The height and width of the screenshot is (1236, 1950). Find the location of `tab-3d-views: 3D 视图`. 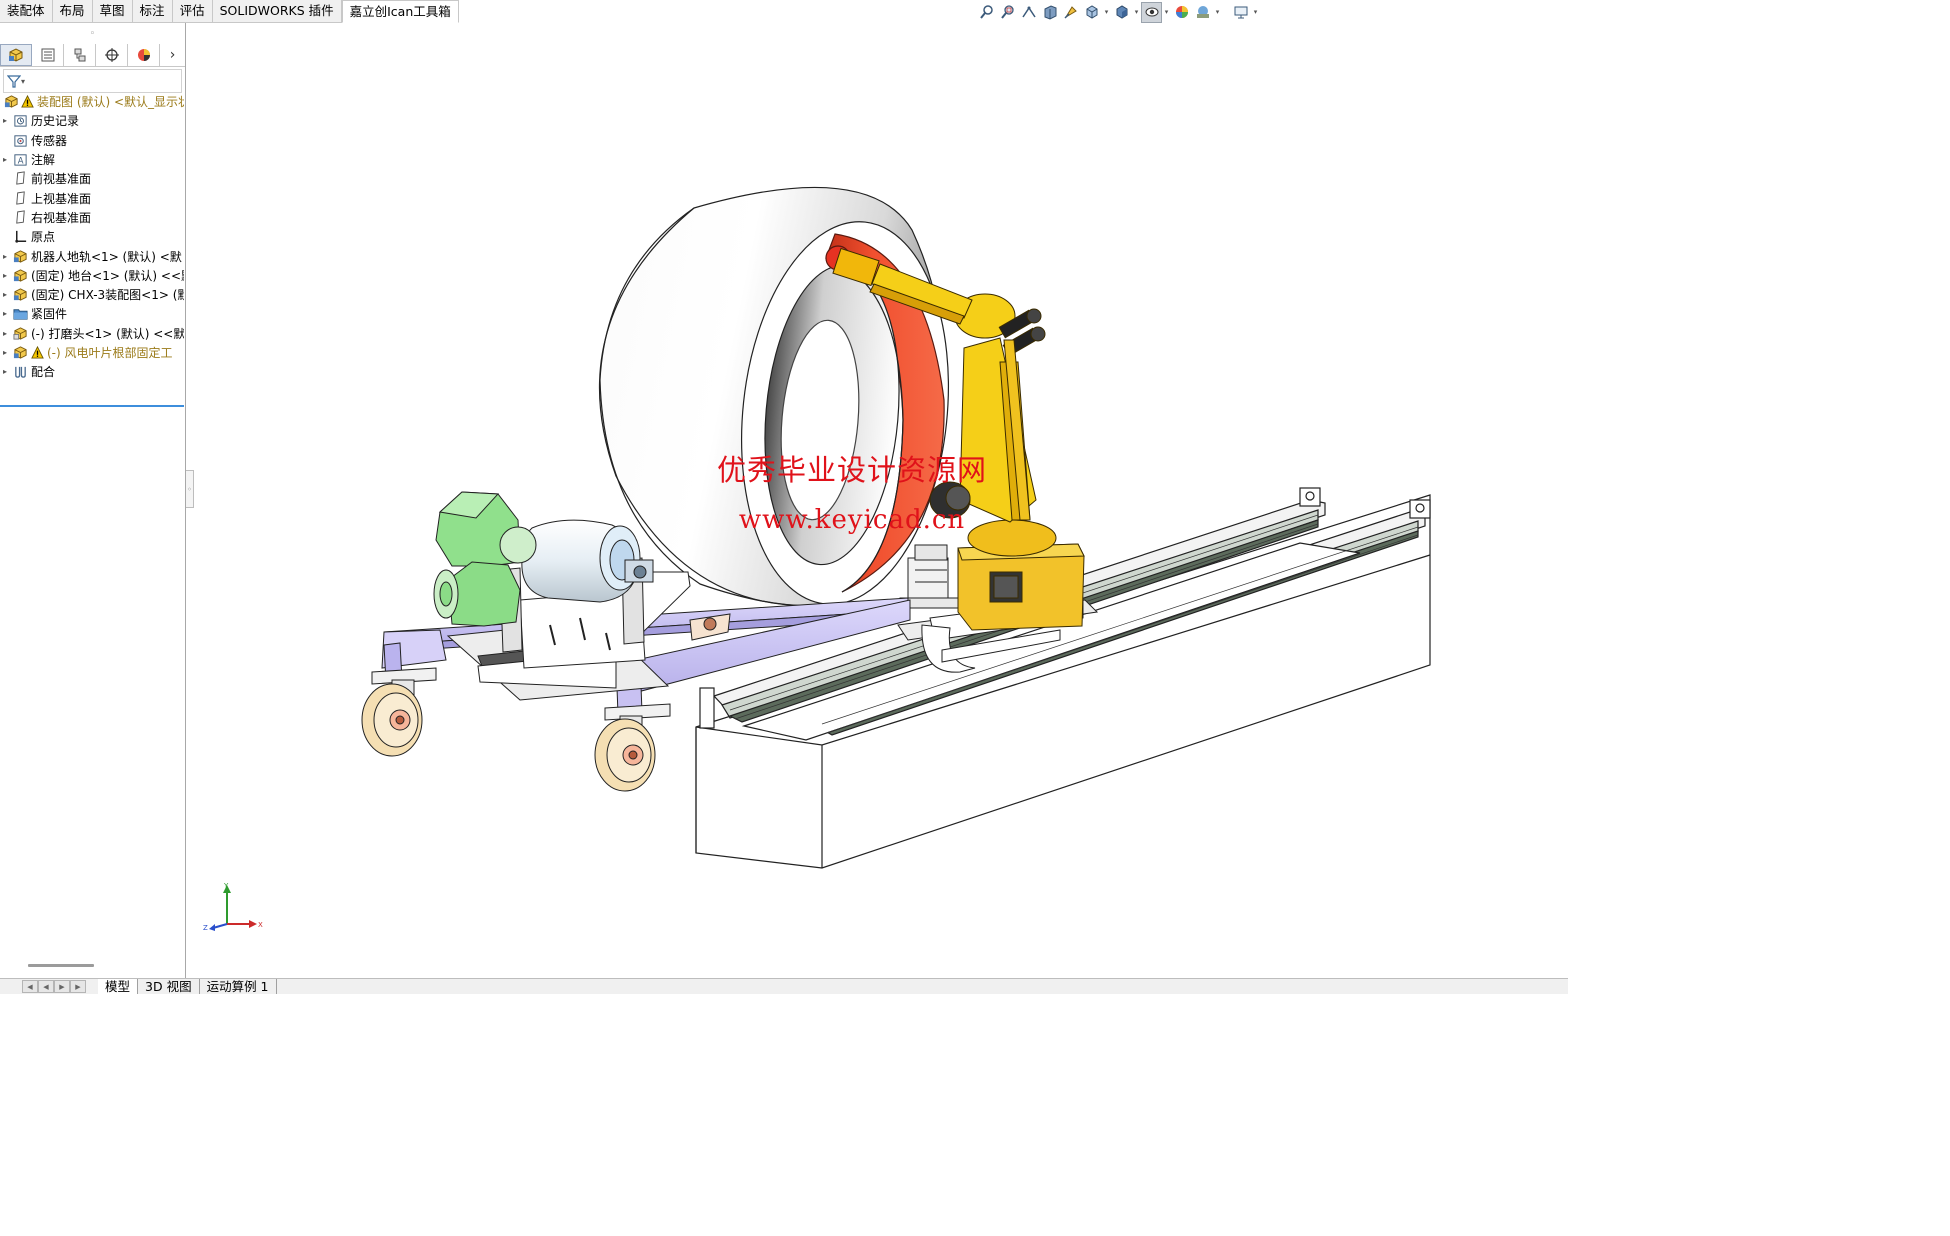

tab-3d-views: 3D 视图 is located at coordinates (169, 986).